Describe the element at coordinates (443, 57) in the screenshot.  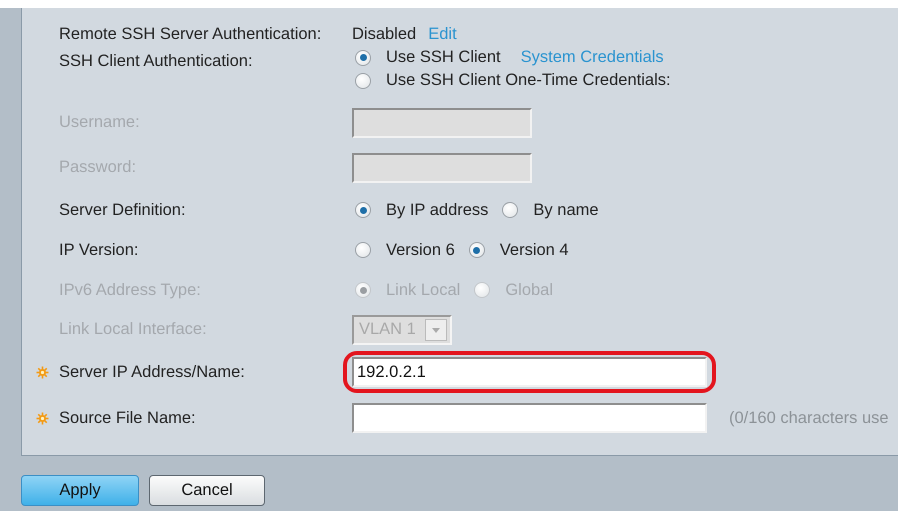
I see `option-label: Use SSH Client` at that location.